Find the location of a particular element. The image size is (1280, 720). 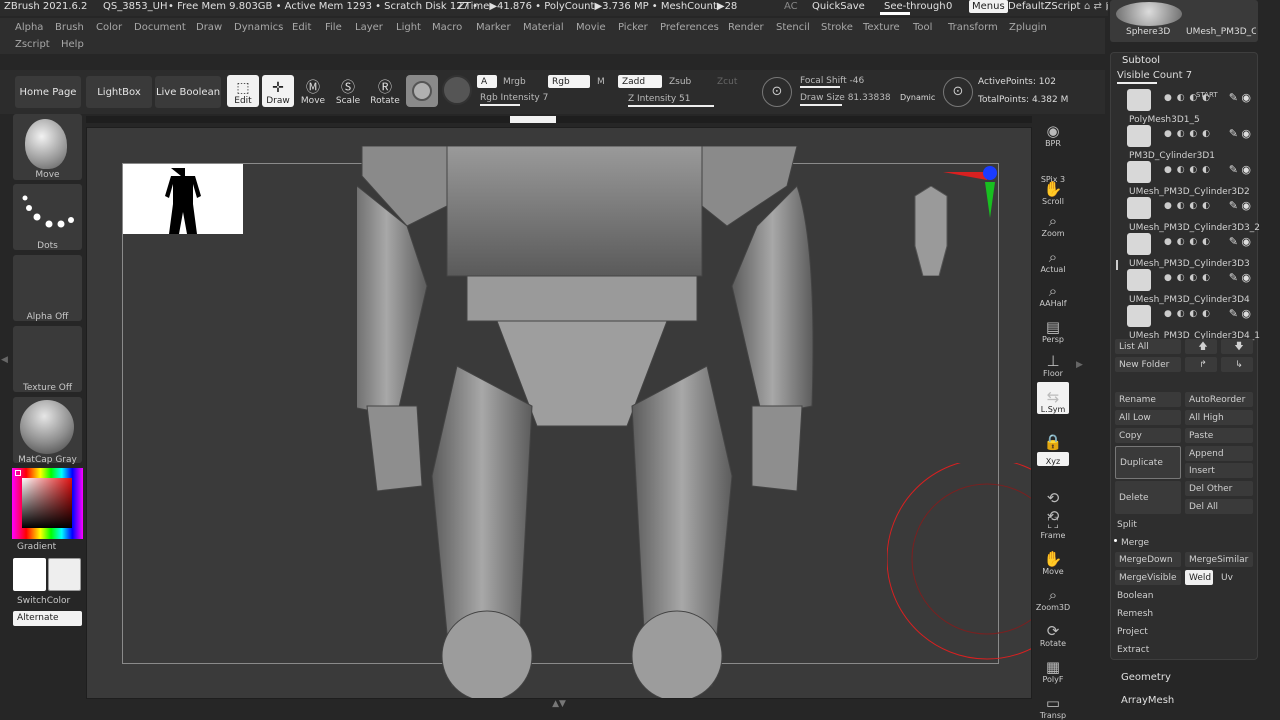

subtool-item: ● ◐ ◐ ◐ ✎ ◉ UMesh_PM3D_Cylinder3D3_2 is located at coordinates (1189, 215).